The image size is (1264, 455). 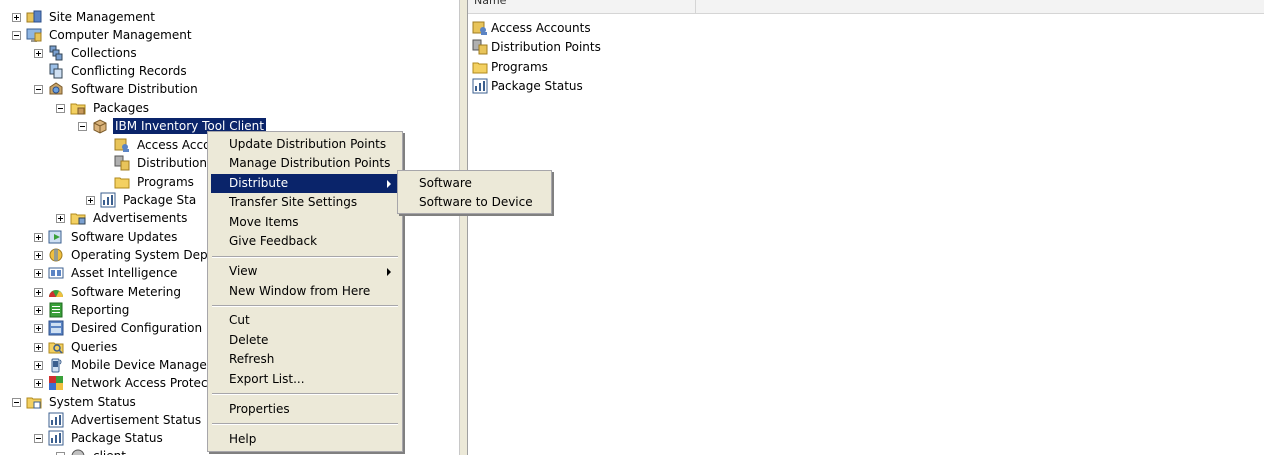 I want to click on advertisement-status-icon, so click(x=56, y=420).